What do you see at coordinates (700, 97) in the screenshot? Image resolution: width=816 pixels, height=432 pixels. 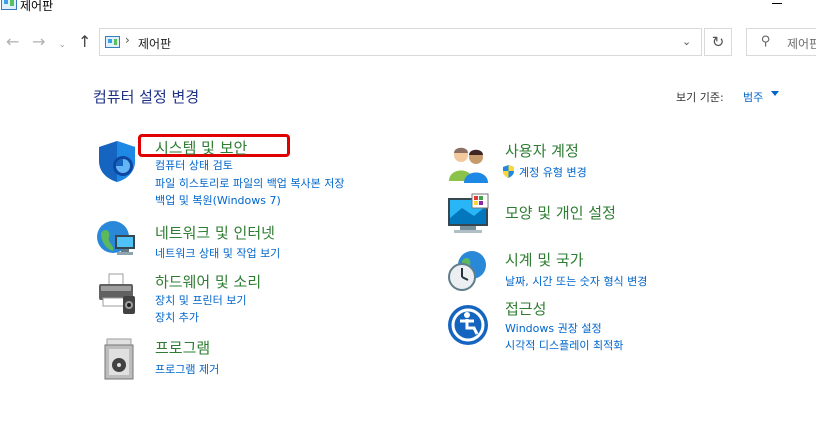 I see `view-by-label: 보기 기준:` at bounding box center [700, 97].